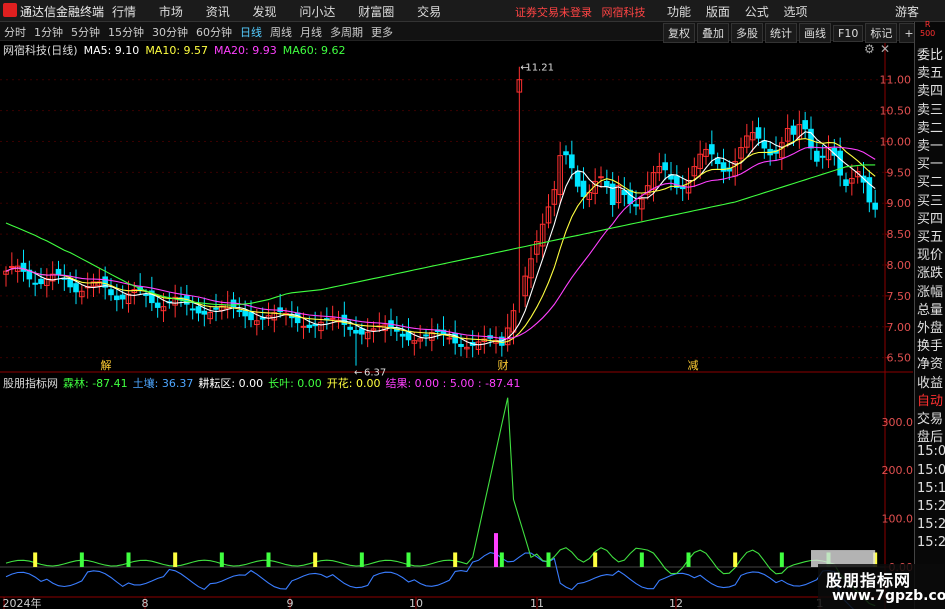 This screenshot has width=945, height=609. Describe the element at coordinates (353, 383) in the screenshot. I see `legend-item: 开花: 0.00` at that location.